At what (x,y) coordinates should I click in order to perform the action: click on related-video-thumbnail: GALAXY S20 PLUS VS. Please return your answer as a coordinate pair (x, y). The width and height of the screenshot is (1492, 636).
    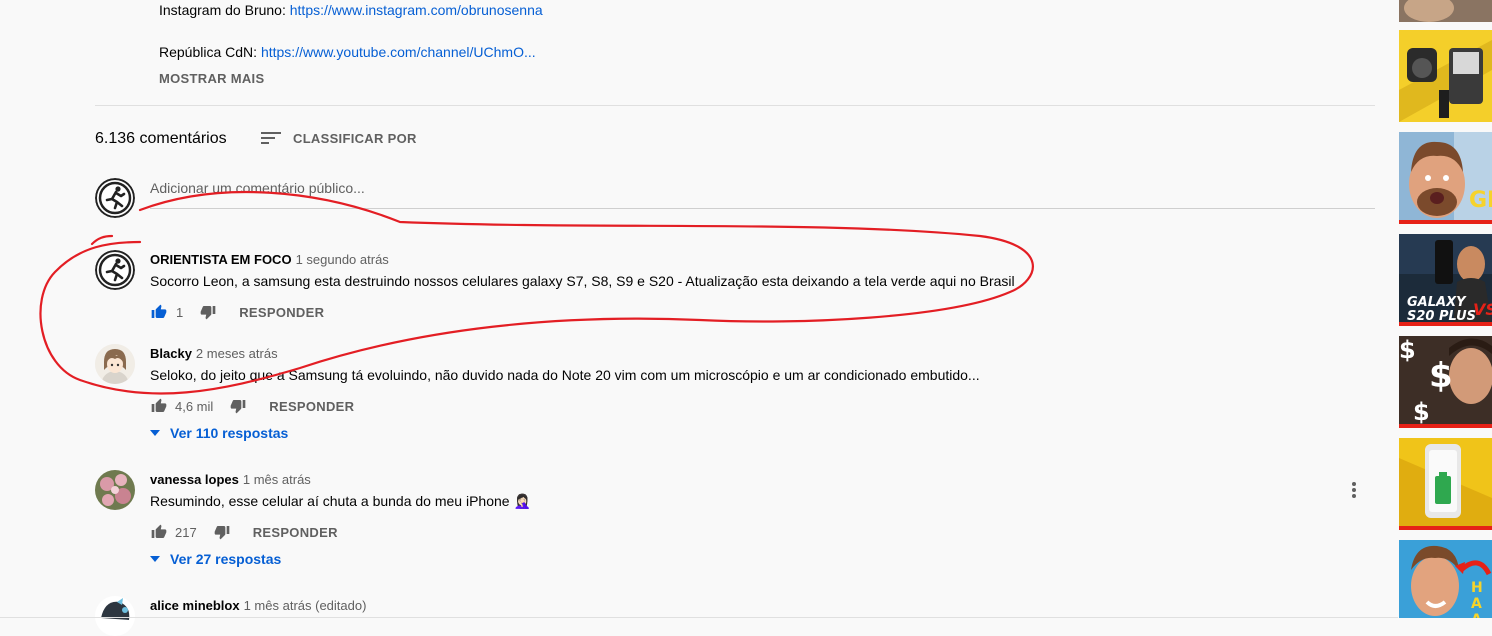
    Looking at the image, I should click on (1445, 280).